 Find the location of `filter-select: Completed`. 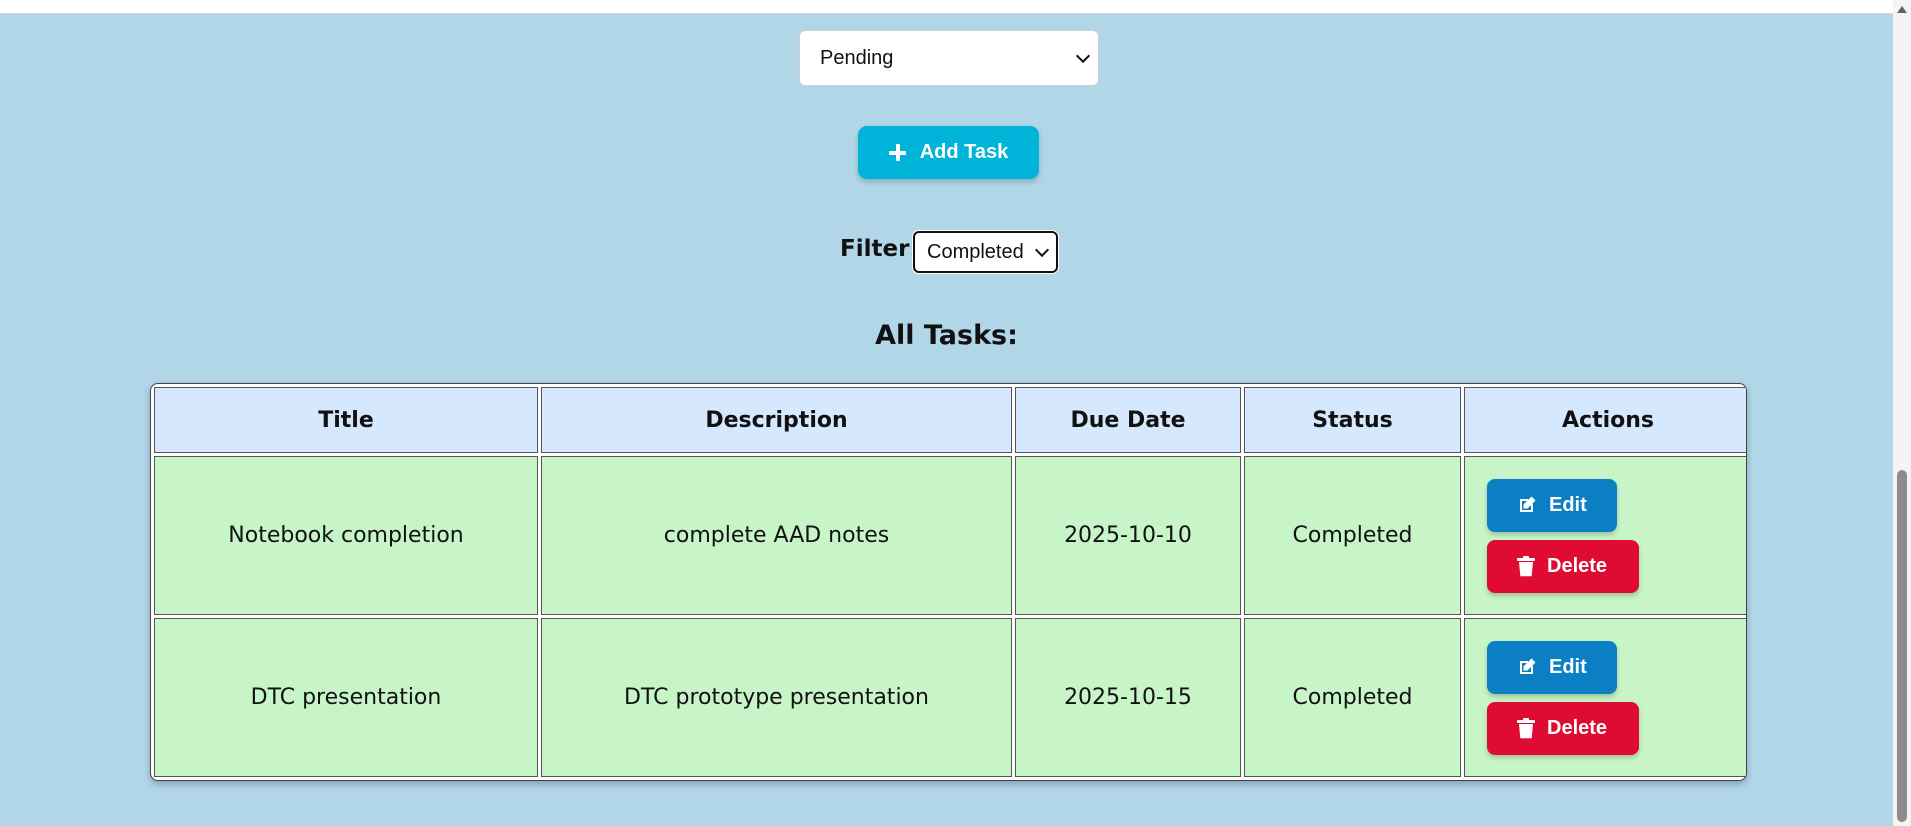

filter-select: Completed is located at coordinates (985, 252).